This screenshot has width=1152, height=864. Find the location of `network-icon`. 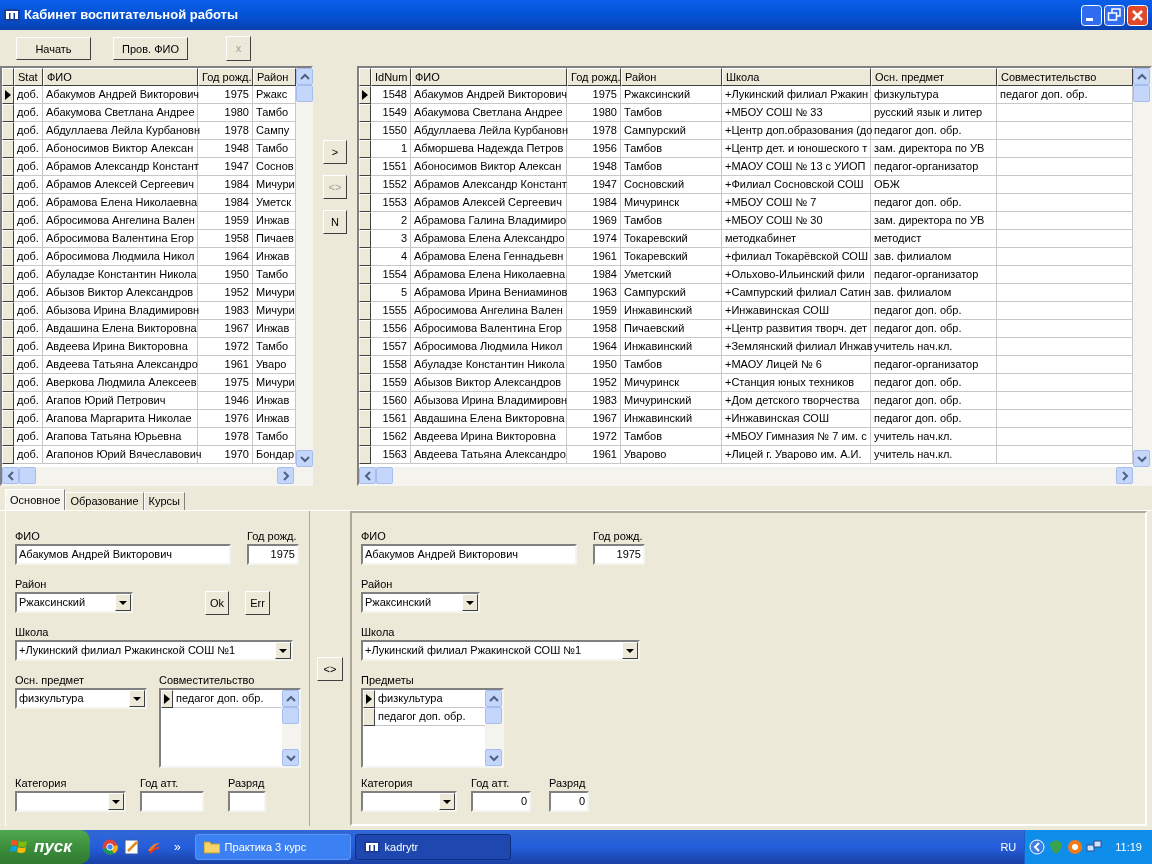

network-icon is located at coordinates (1094, 847).